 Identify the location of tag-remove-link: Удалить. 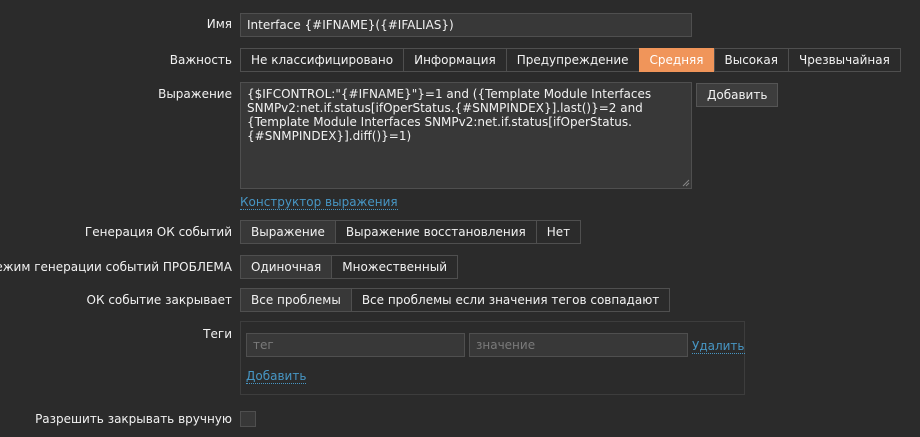
(718, 346).